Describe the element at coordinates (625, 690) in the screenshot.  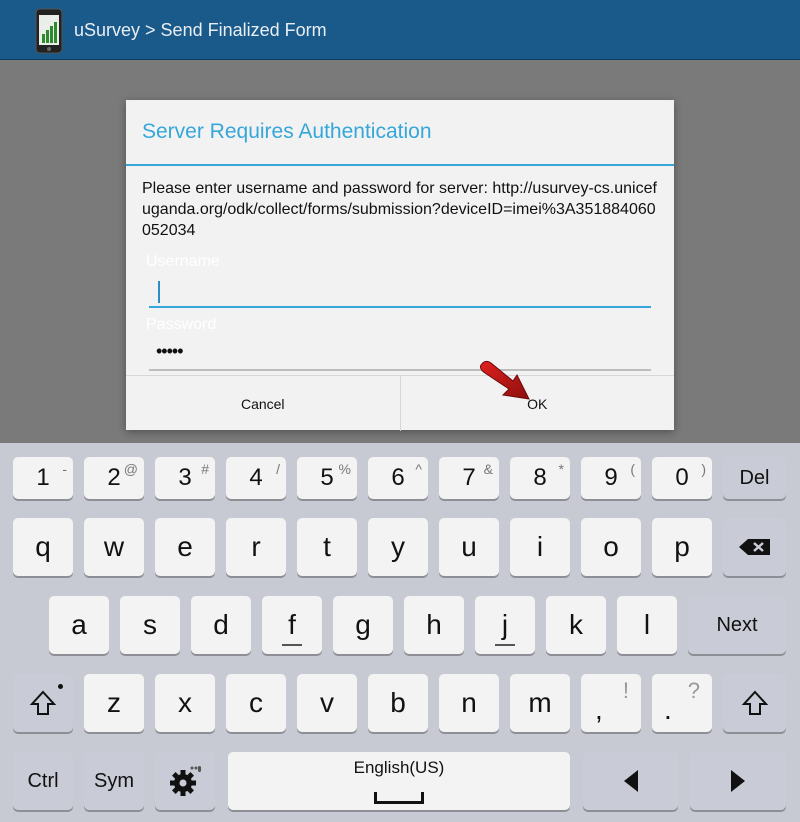
I see `key-sublabel: !` at that location.